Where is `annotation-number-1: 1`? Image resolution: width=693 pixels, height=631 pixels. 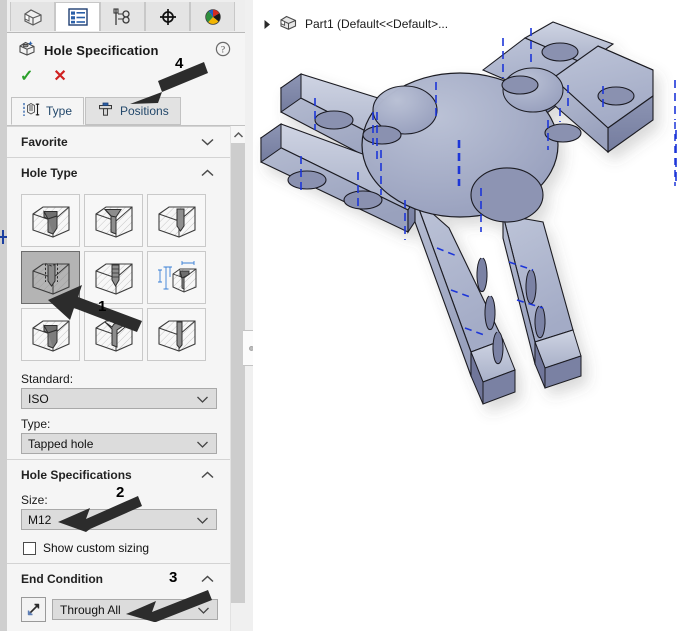
annotation-number-1: 1 is located at coordinates (102, 306).